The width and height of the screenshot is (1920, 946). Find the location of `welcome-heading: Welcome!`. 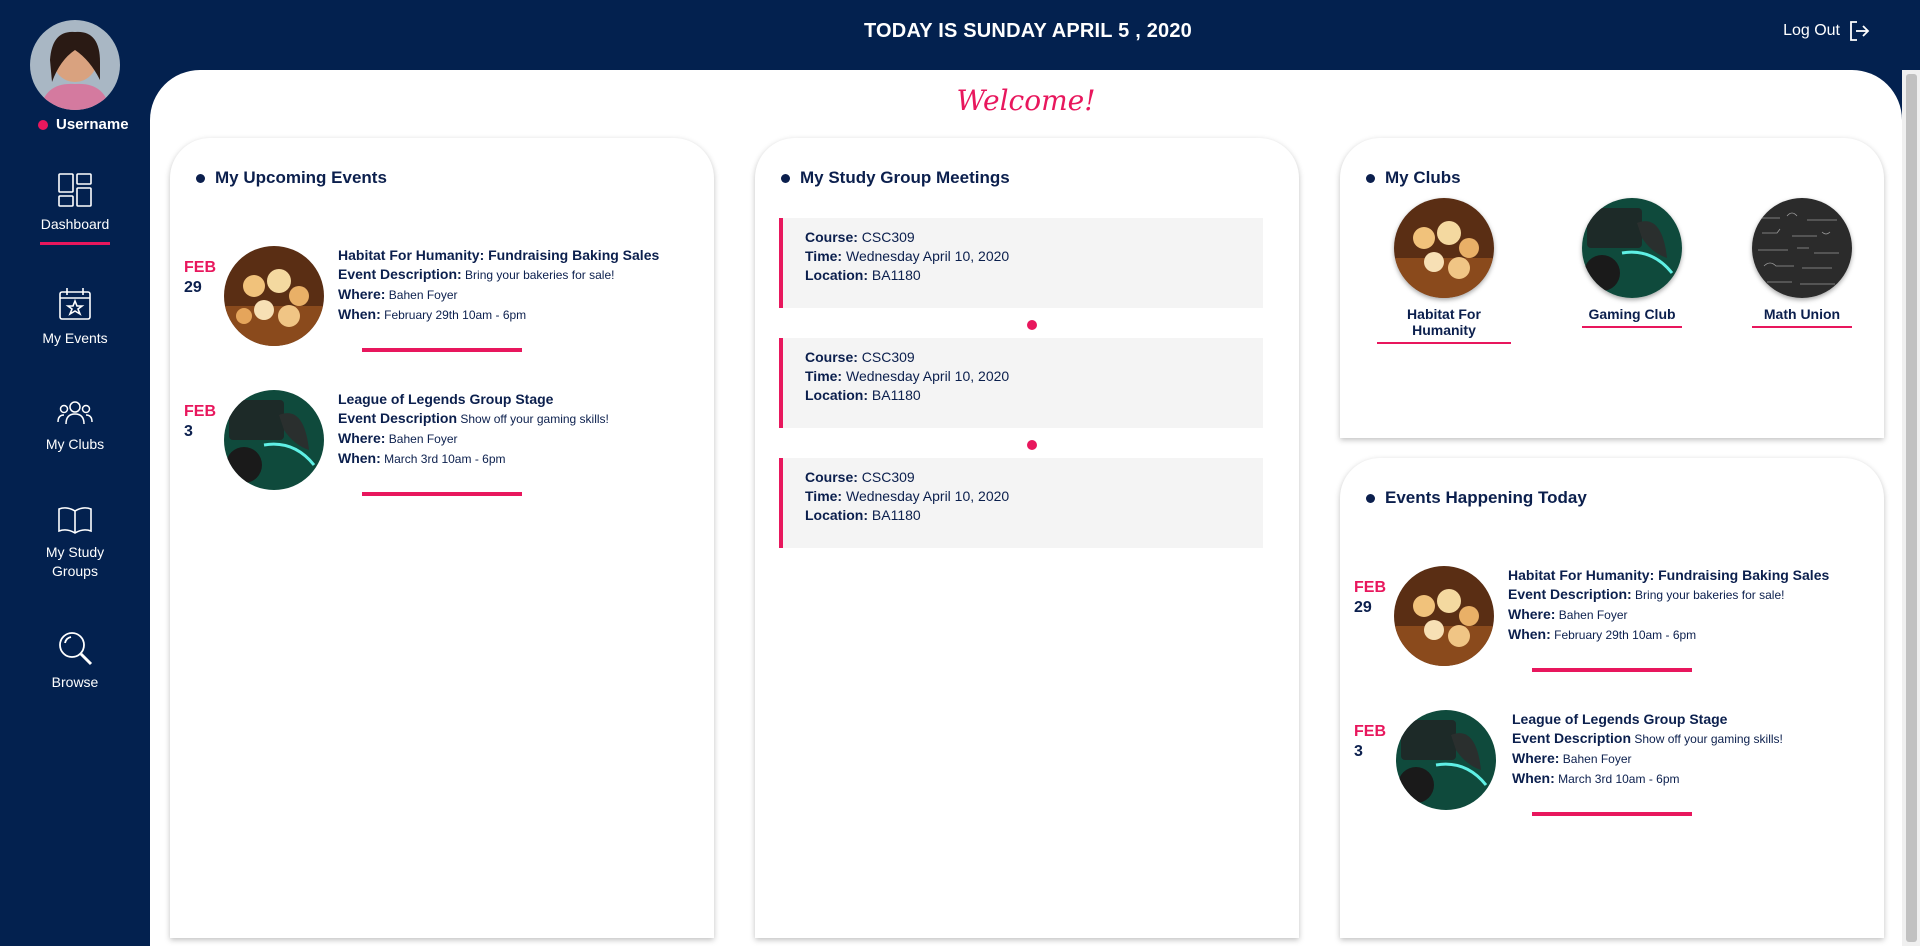

welcome-heading: Welcome! is located at coordinates (1026, 100).